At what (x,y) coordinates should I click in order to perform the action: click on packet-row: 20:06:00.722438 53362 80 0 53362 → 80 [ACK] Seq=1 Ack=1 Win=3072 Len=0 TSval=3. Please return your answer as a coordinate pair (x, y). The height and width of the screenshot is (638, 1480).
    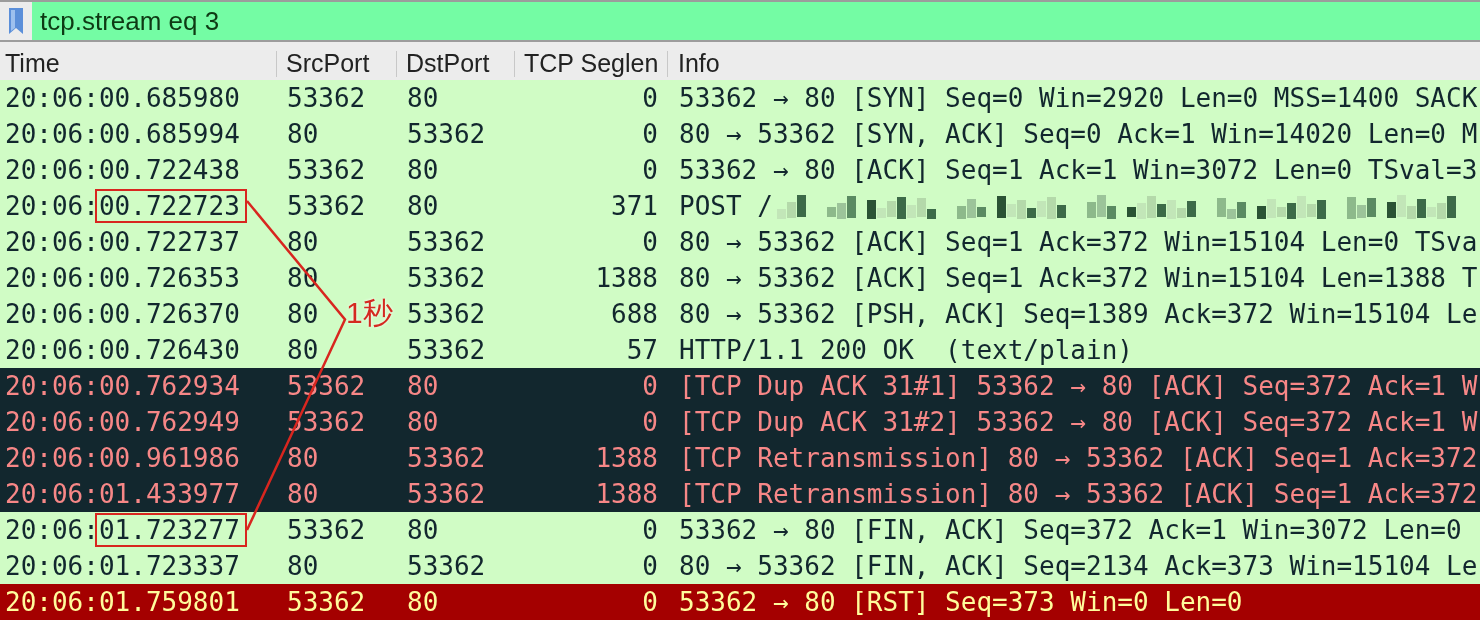
    Looking at the image, I should click on (740, 170).